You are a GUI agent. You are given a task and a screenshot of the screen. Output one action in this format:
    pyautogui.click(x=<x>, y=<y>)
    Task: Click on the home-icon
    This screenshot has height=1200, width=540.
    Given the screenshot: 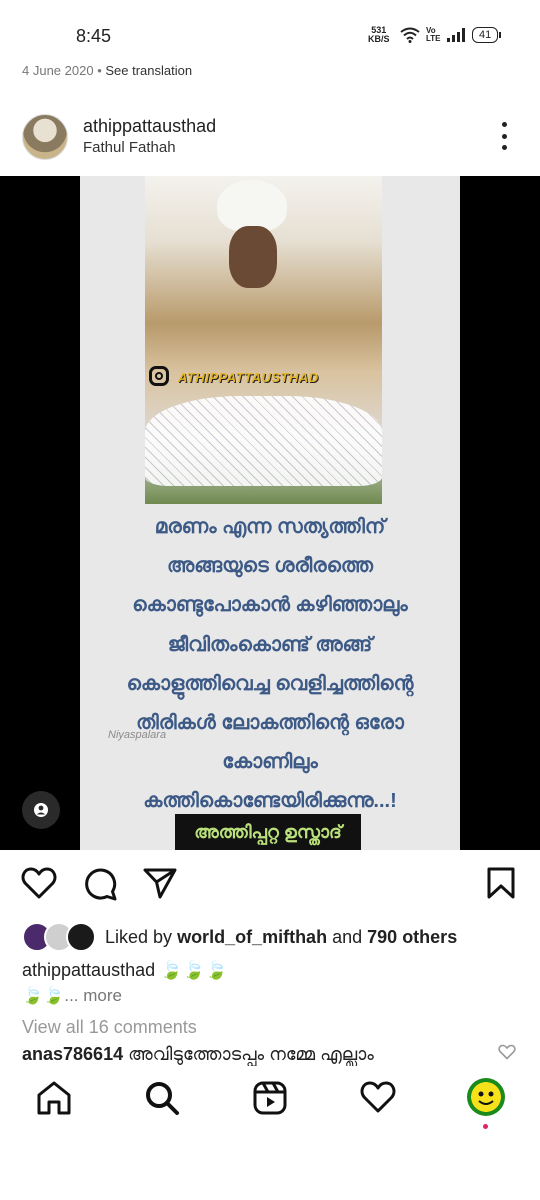 What is the action you would take?
    pyautogui.click(x=54, y=1098)
    